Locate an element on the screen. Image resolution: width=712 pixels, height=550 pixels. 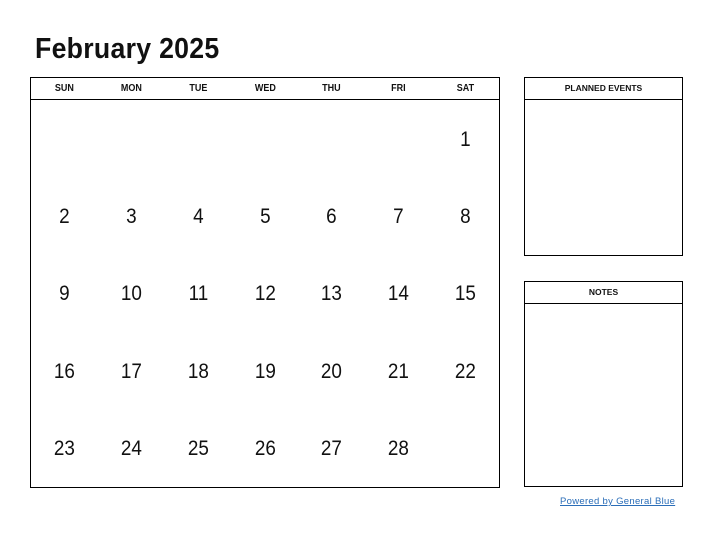
day-cell: 7 is located at coordinates (398, 217).